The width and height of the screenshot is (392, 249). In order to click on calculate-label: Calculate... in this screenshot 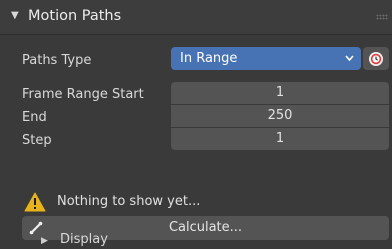, I will do `click(205, 227)`.